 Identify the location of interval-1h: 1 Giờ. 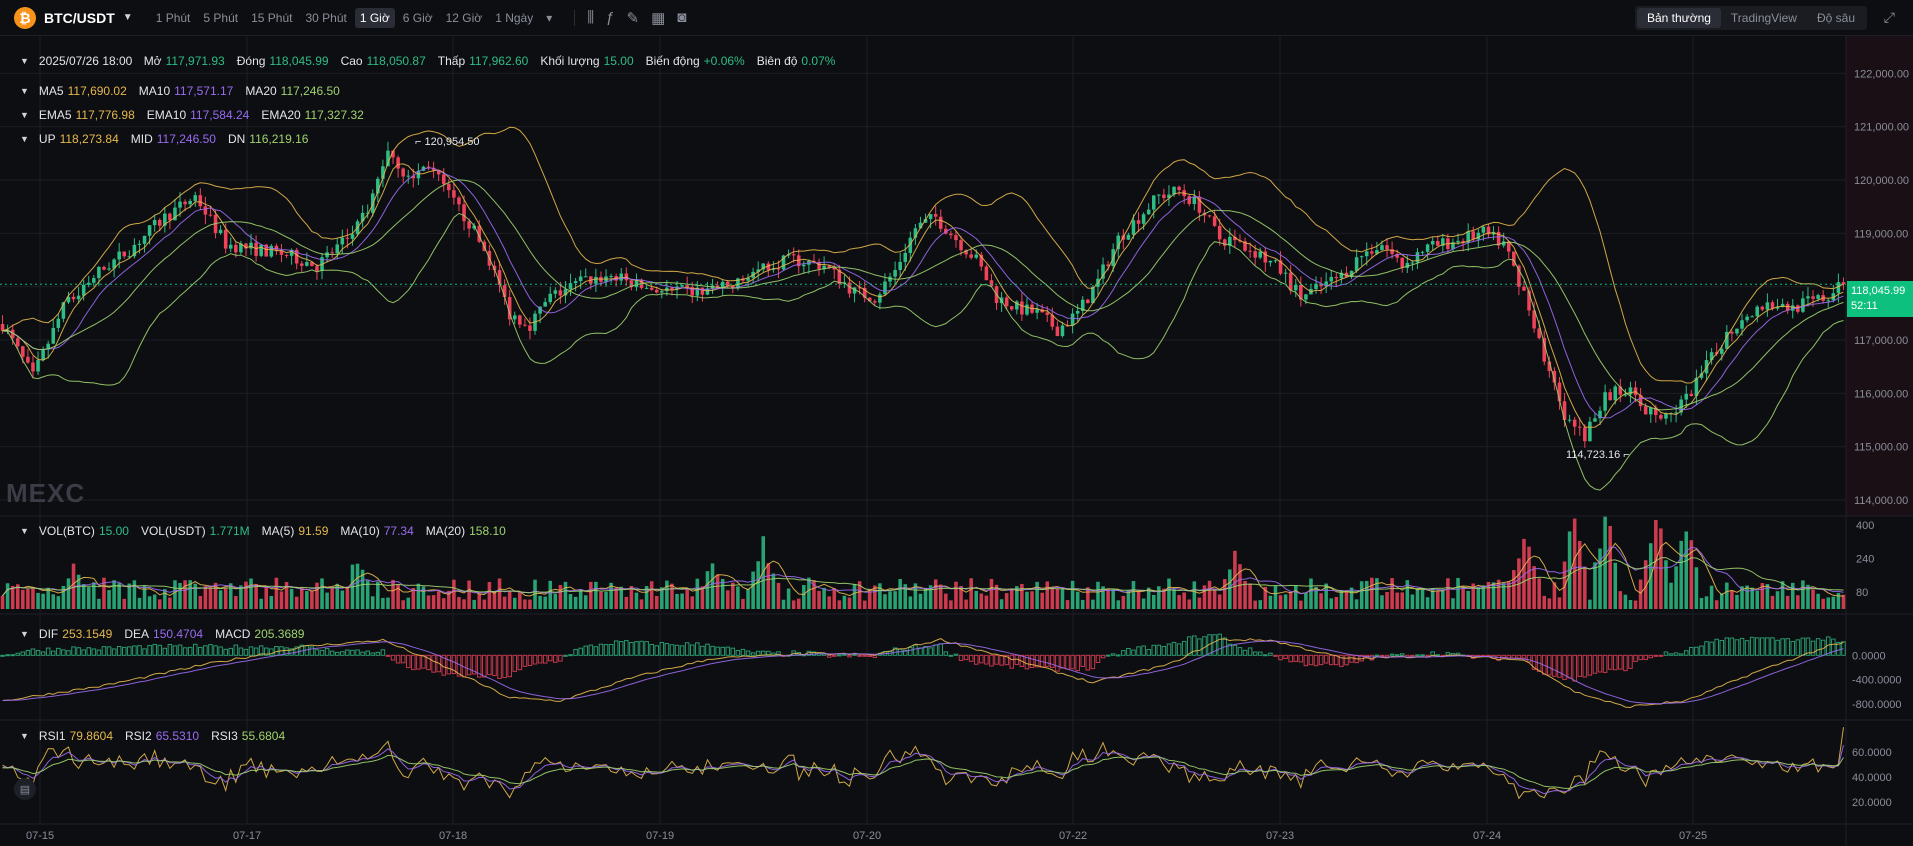
(374, 17).